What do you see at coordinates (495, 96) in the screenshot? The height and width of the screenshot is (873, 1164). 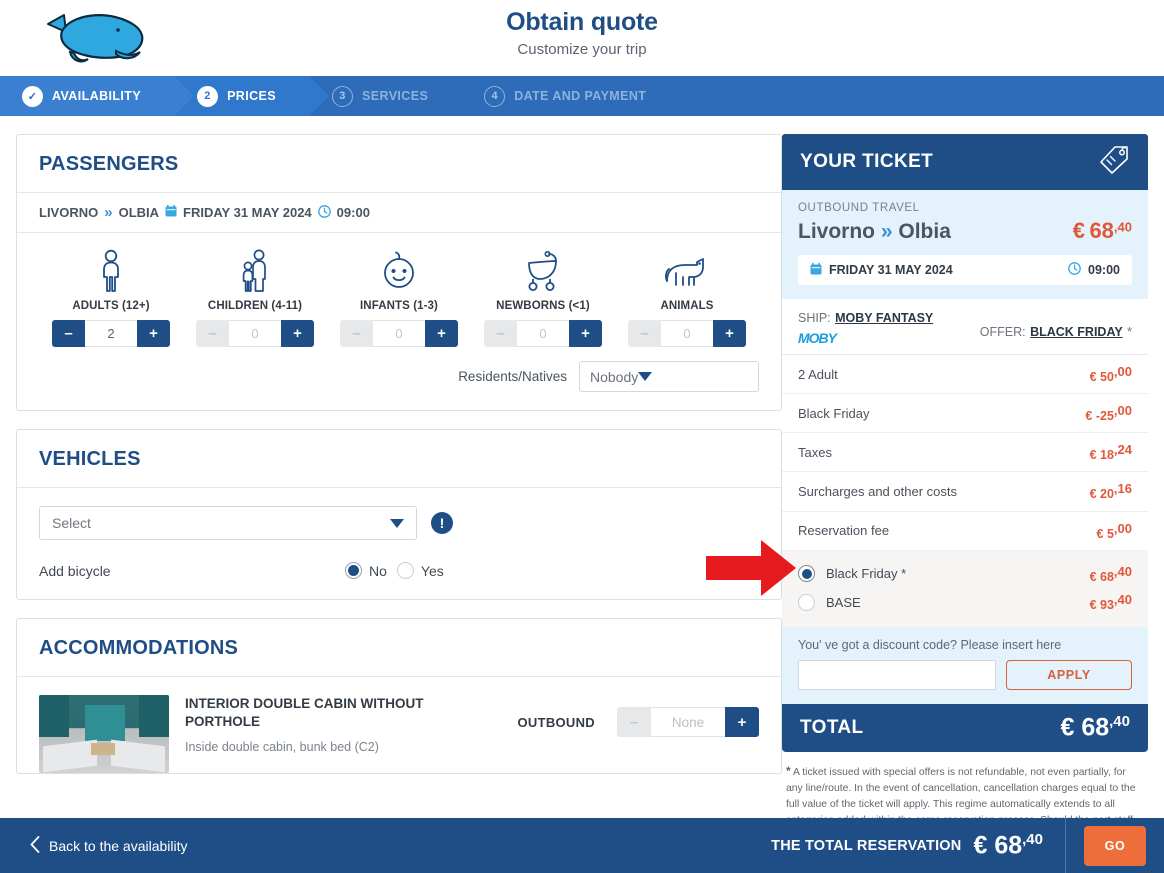 I see `step-4-number: 4` at bounding box center [495, 96].